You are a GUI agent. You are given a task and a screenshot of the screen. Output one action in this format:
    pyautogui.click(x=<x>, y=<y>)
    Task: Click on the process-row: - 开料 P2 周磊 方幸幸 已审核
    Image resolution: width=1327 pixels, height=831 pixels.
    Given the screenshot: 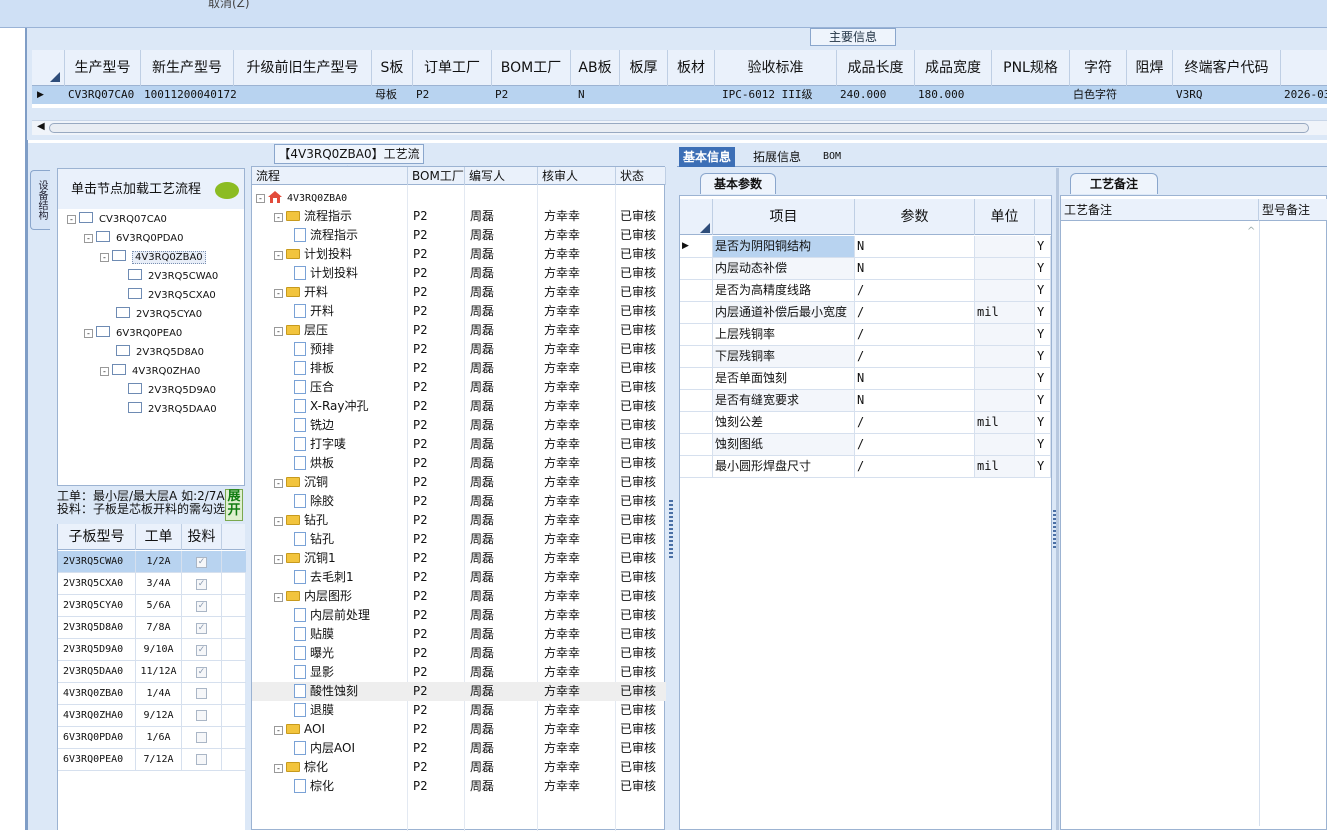 What is the action you would take?
    pyautogui.click(x=459, y=292)
    